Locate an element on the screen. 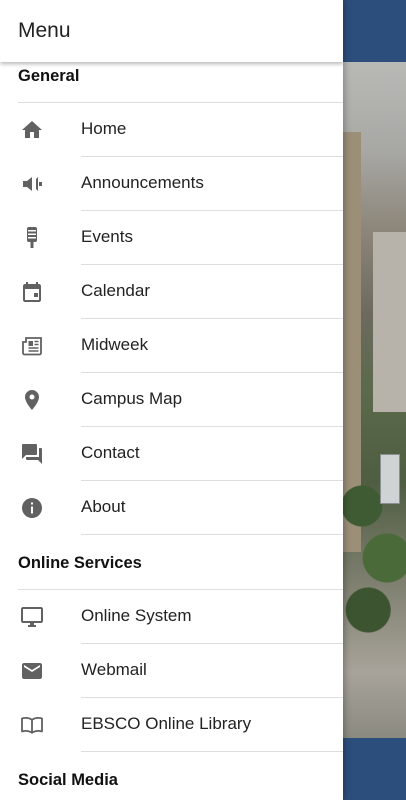  newspaper-icon is located at coordinates (32, 346).